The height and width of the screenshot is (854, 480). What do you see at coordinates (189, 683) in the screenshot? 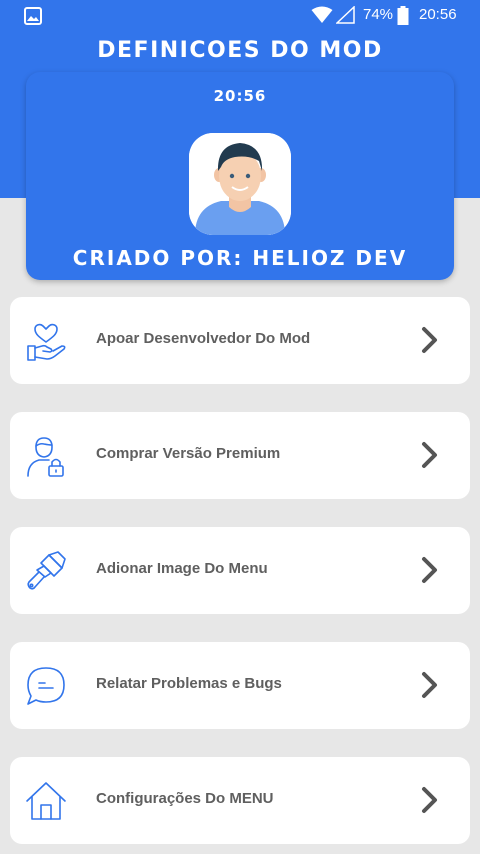
I see `menu-item-label: Relatar Problemas e Bugs` at bounding box center [189, 683].